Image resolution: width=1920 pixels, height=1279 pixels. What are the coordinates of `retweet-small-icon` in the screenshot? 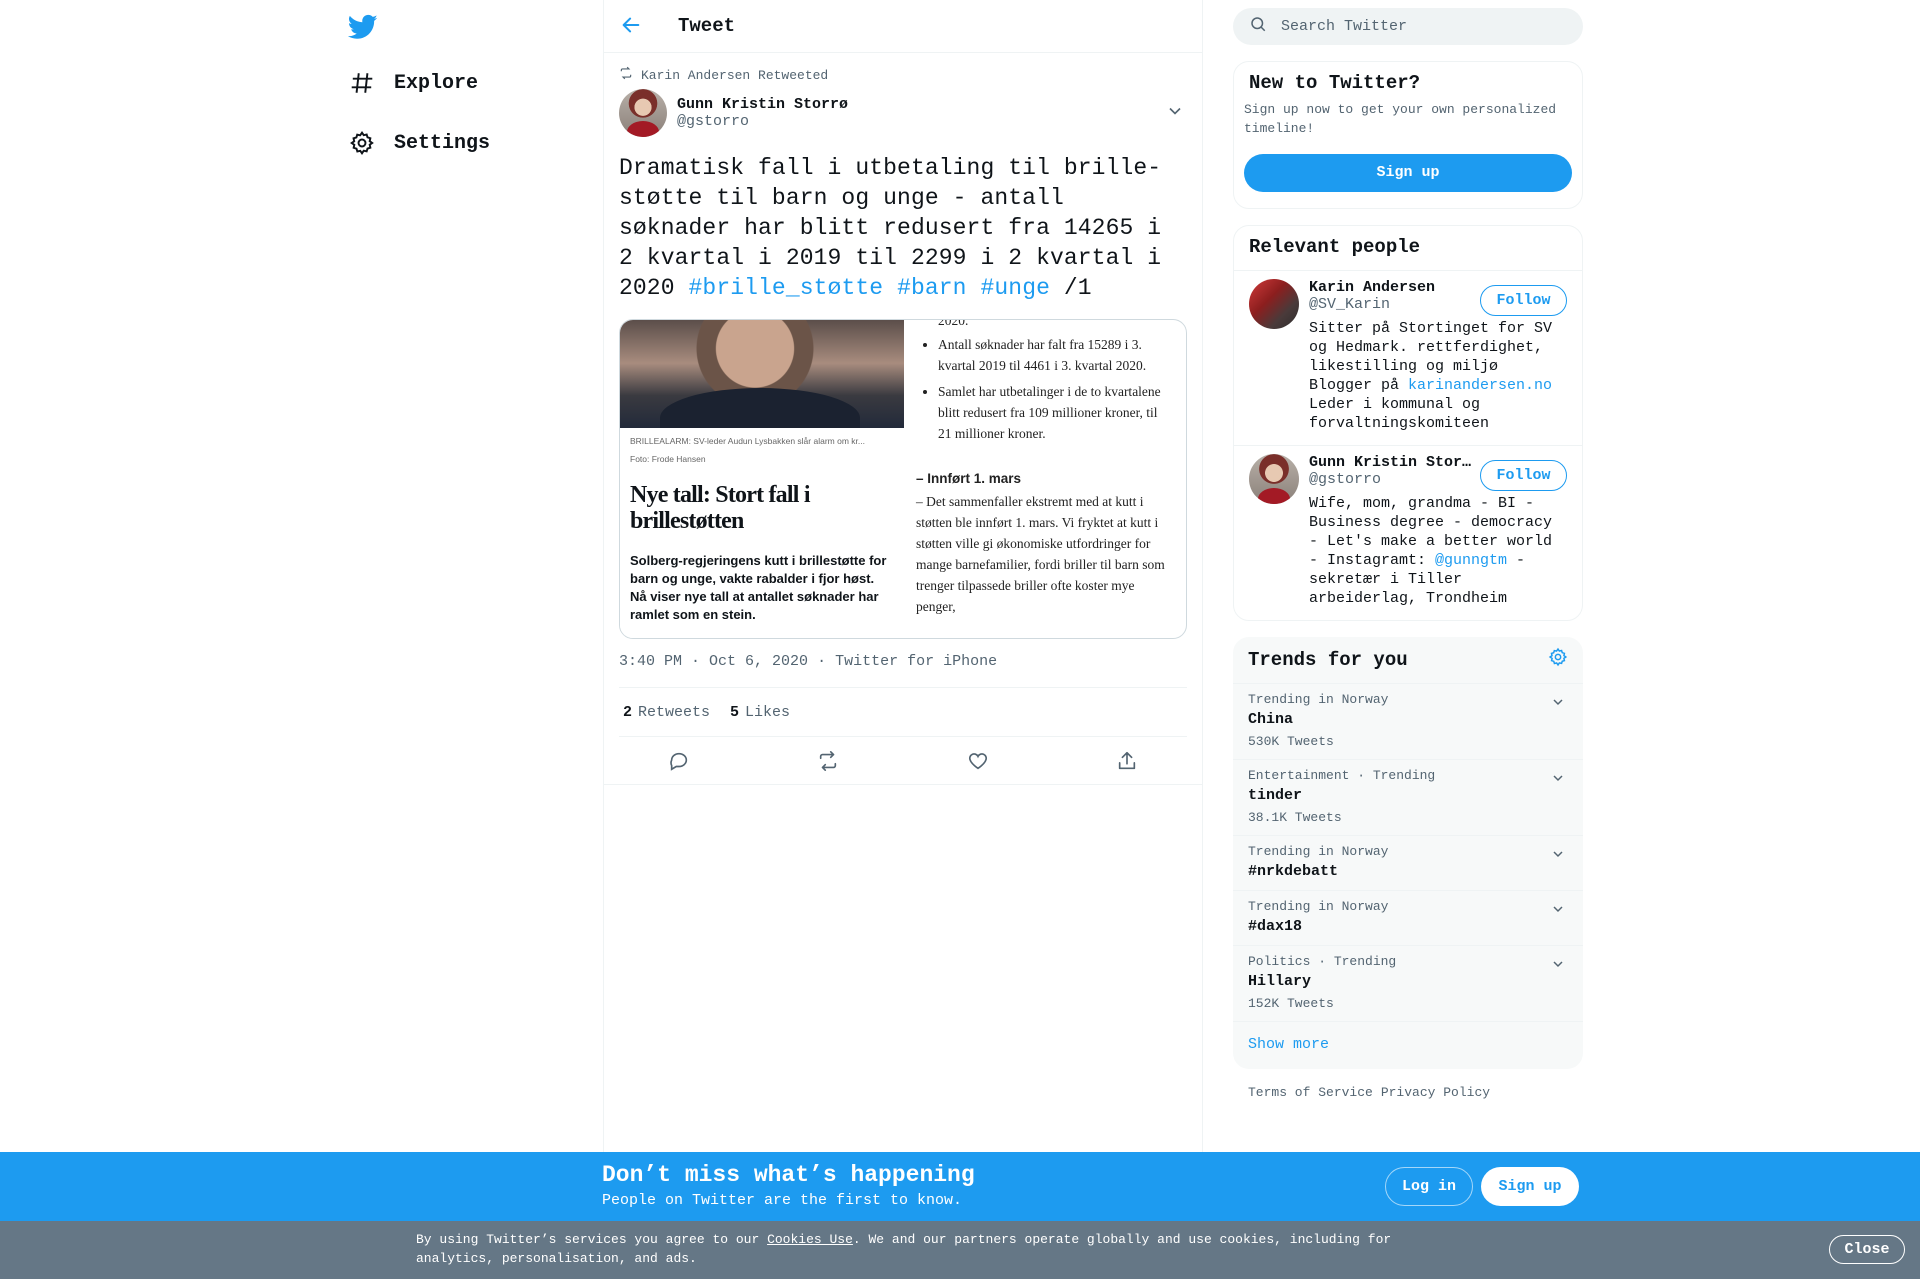 It's located at (626, 75).